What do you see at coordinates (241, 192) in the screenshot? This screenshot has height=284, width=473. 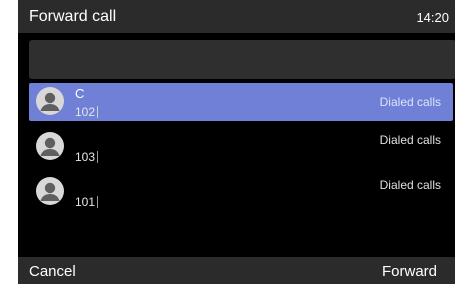 I see `contact-row-101: 101 Dialed calls` at bounding box center [241, 192].